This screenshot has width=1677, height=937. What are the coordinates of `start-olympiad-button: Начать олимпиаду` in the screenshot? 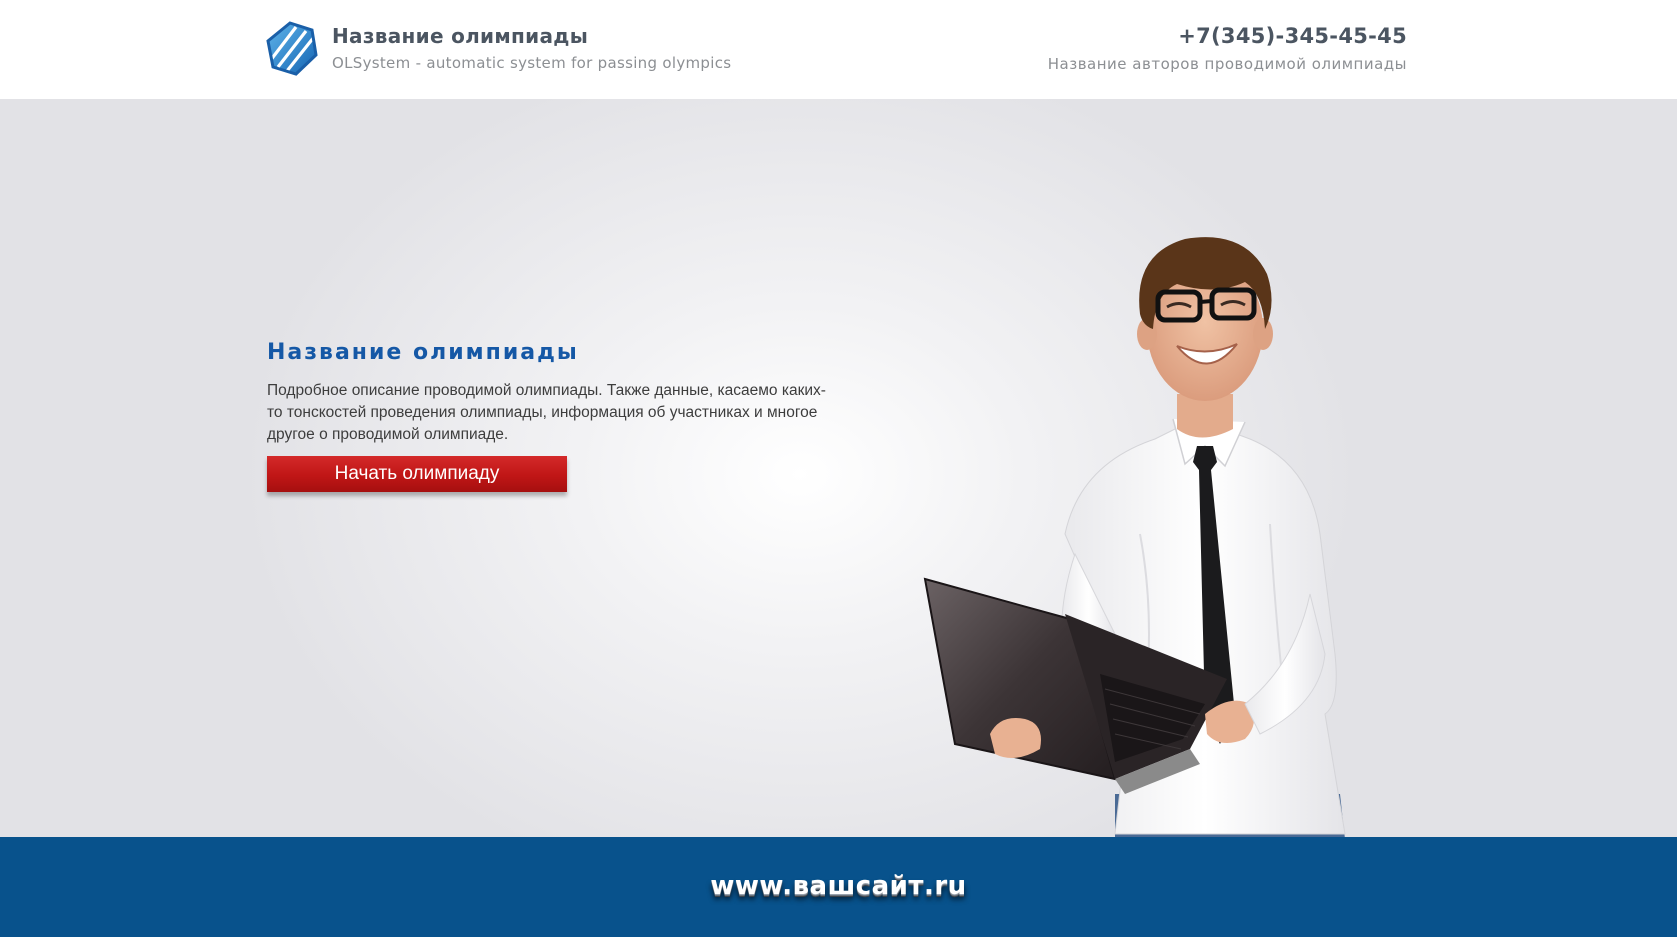 It's located at (417, 474).